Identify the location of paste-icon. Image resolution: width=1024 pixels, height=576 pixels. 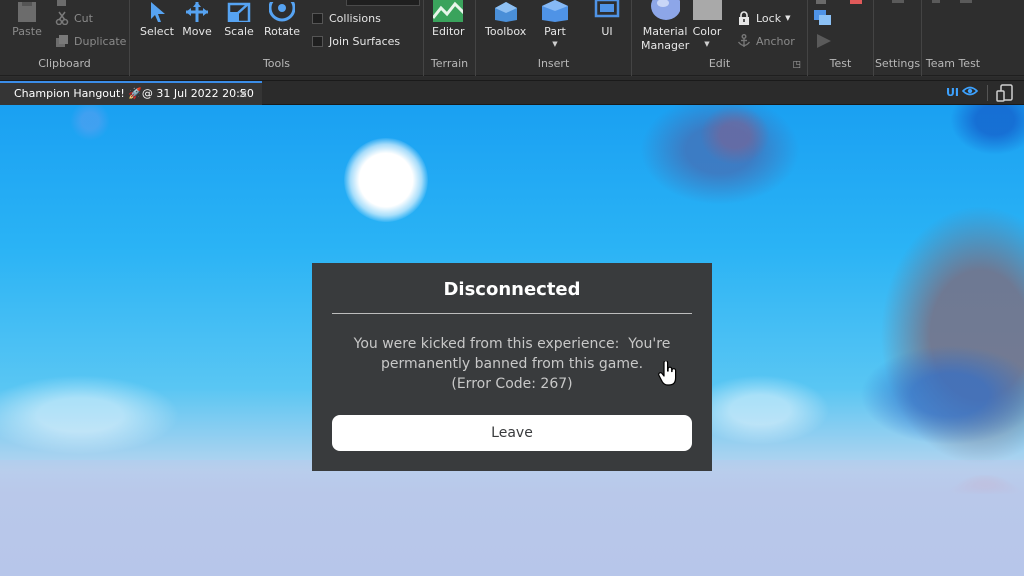
(27, 11).